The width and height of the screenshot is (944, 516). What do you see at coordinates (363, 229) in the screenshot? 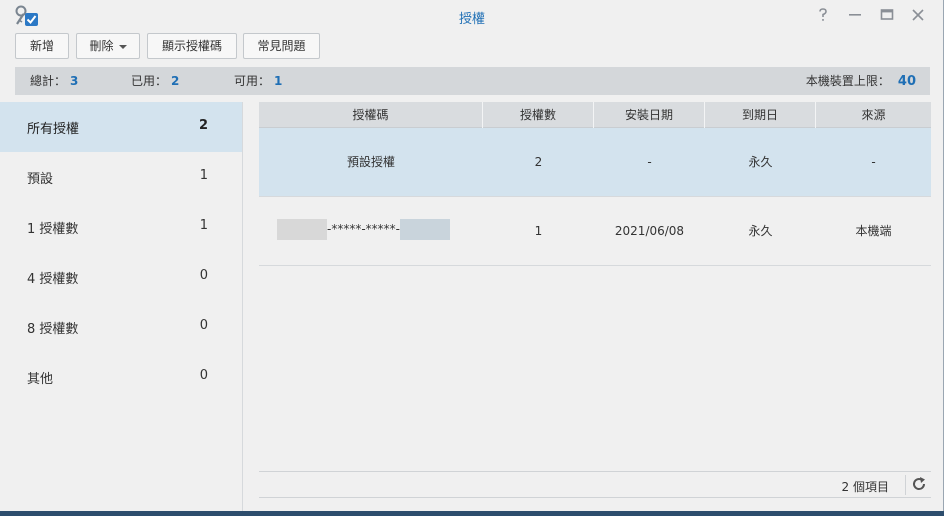
I see `masked-license-key: -*****-*****-` at bounding box center [363, 229].